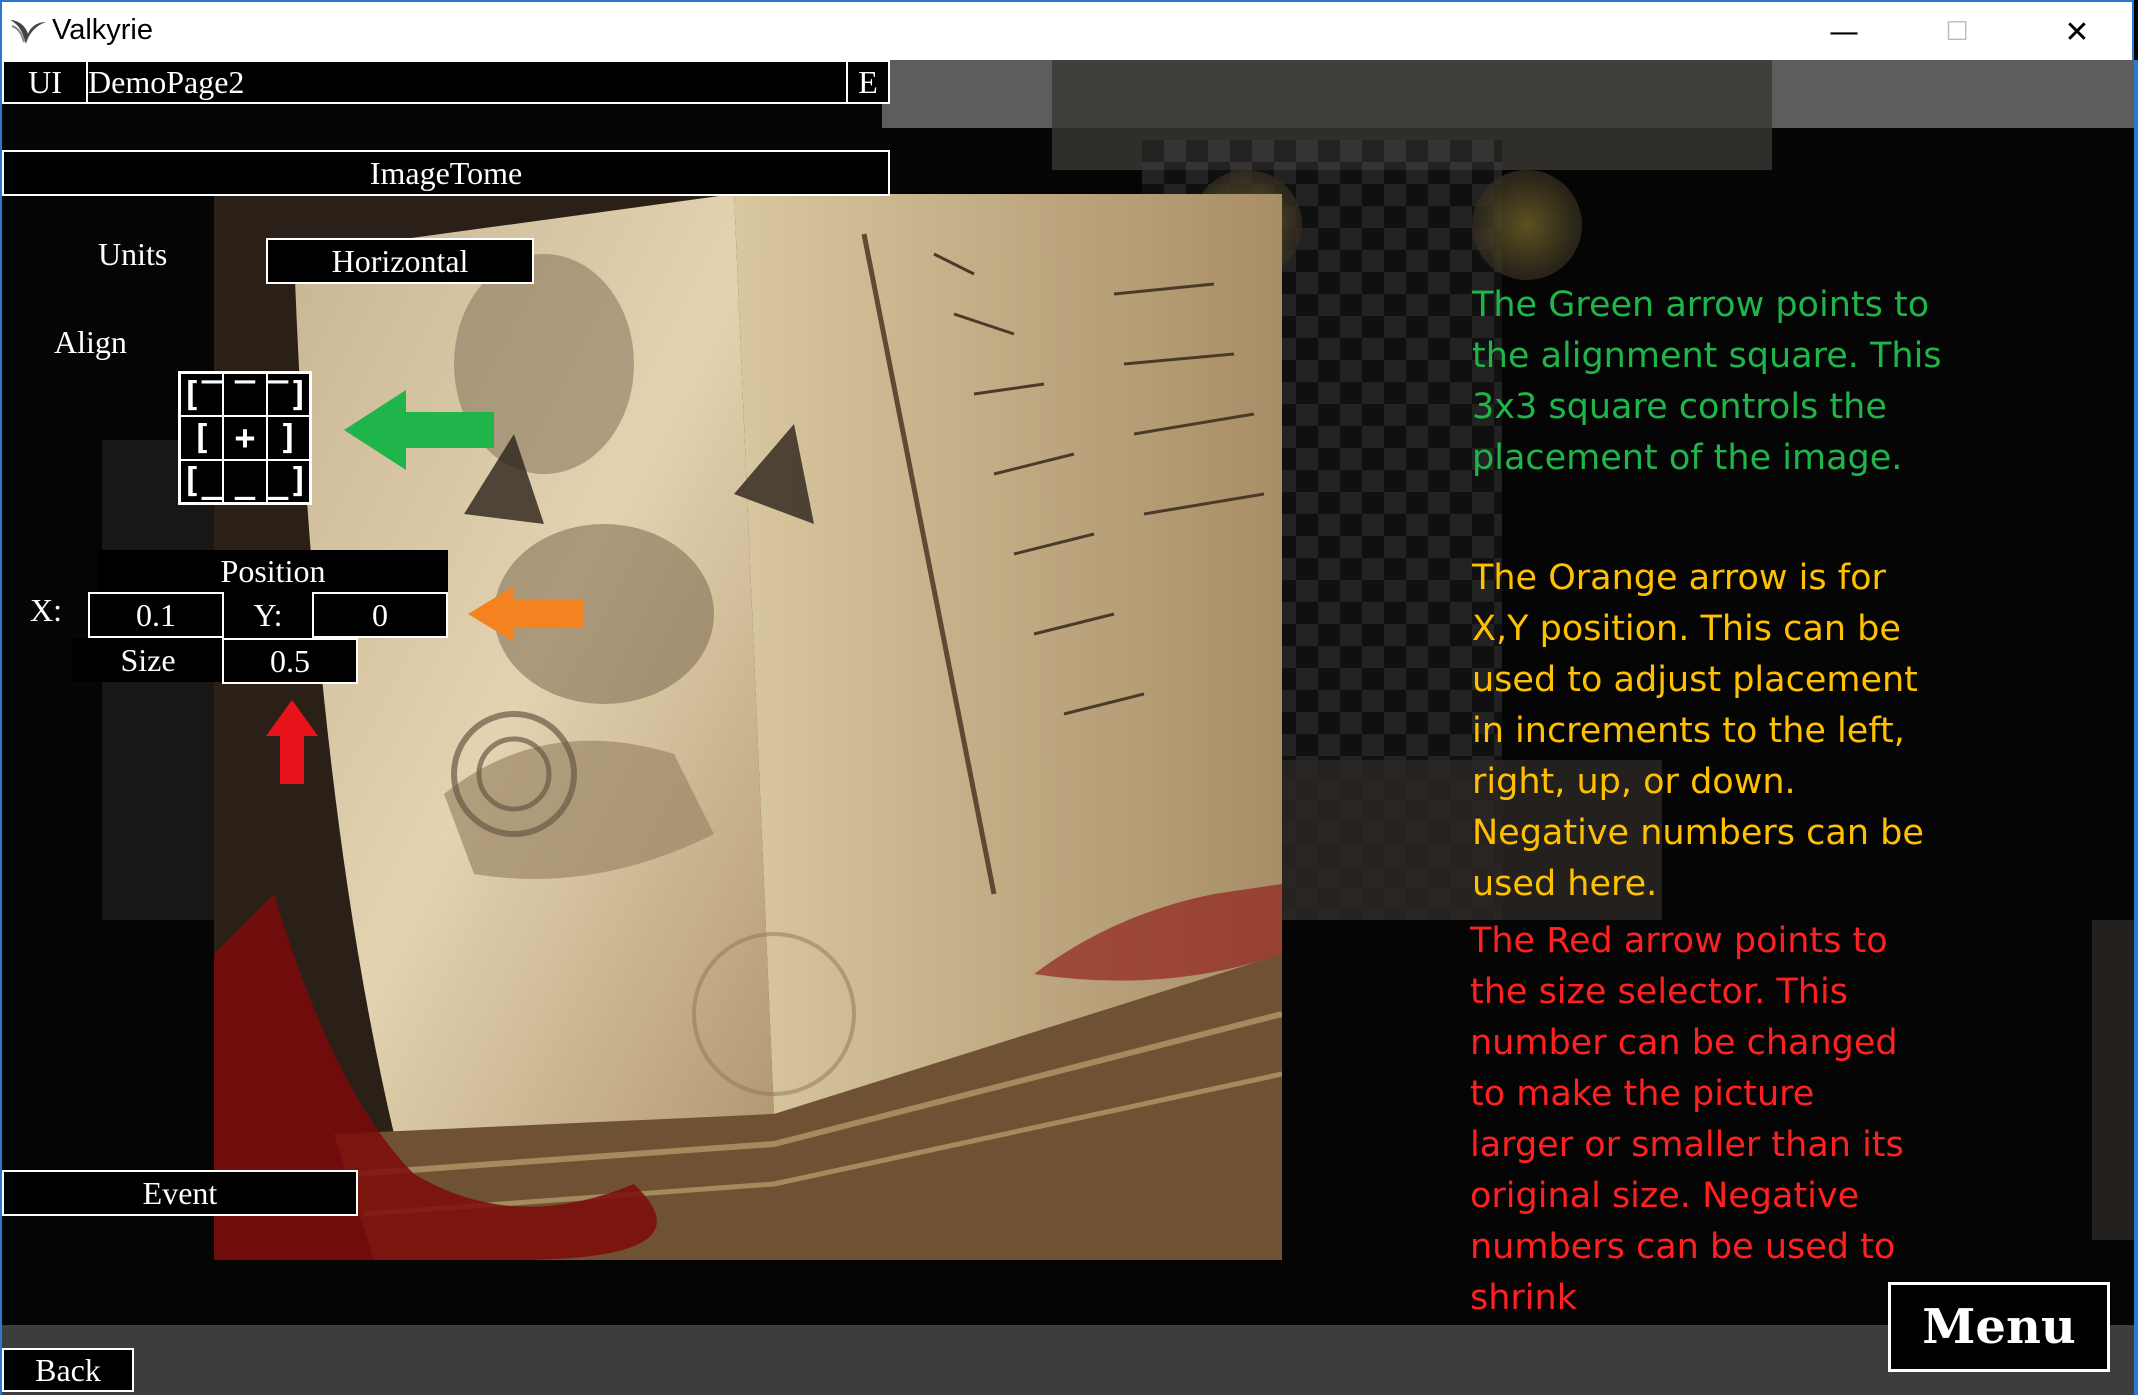 The width and height of the screenshot is (2138, 1395). I want to click on page-name-prefix: UI, so click(45, 82).